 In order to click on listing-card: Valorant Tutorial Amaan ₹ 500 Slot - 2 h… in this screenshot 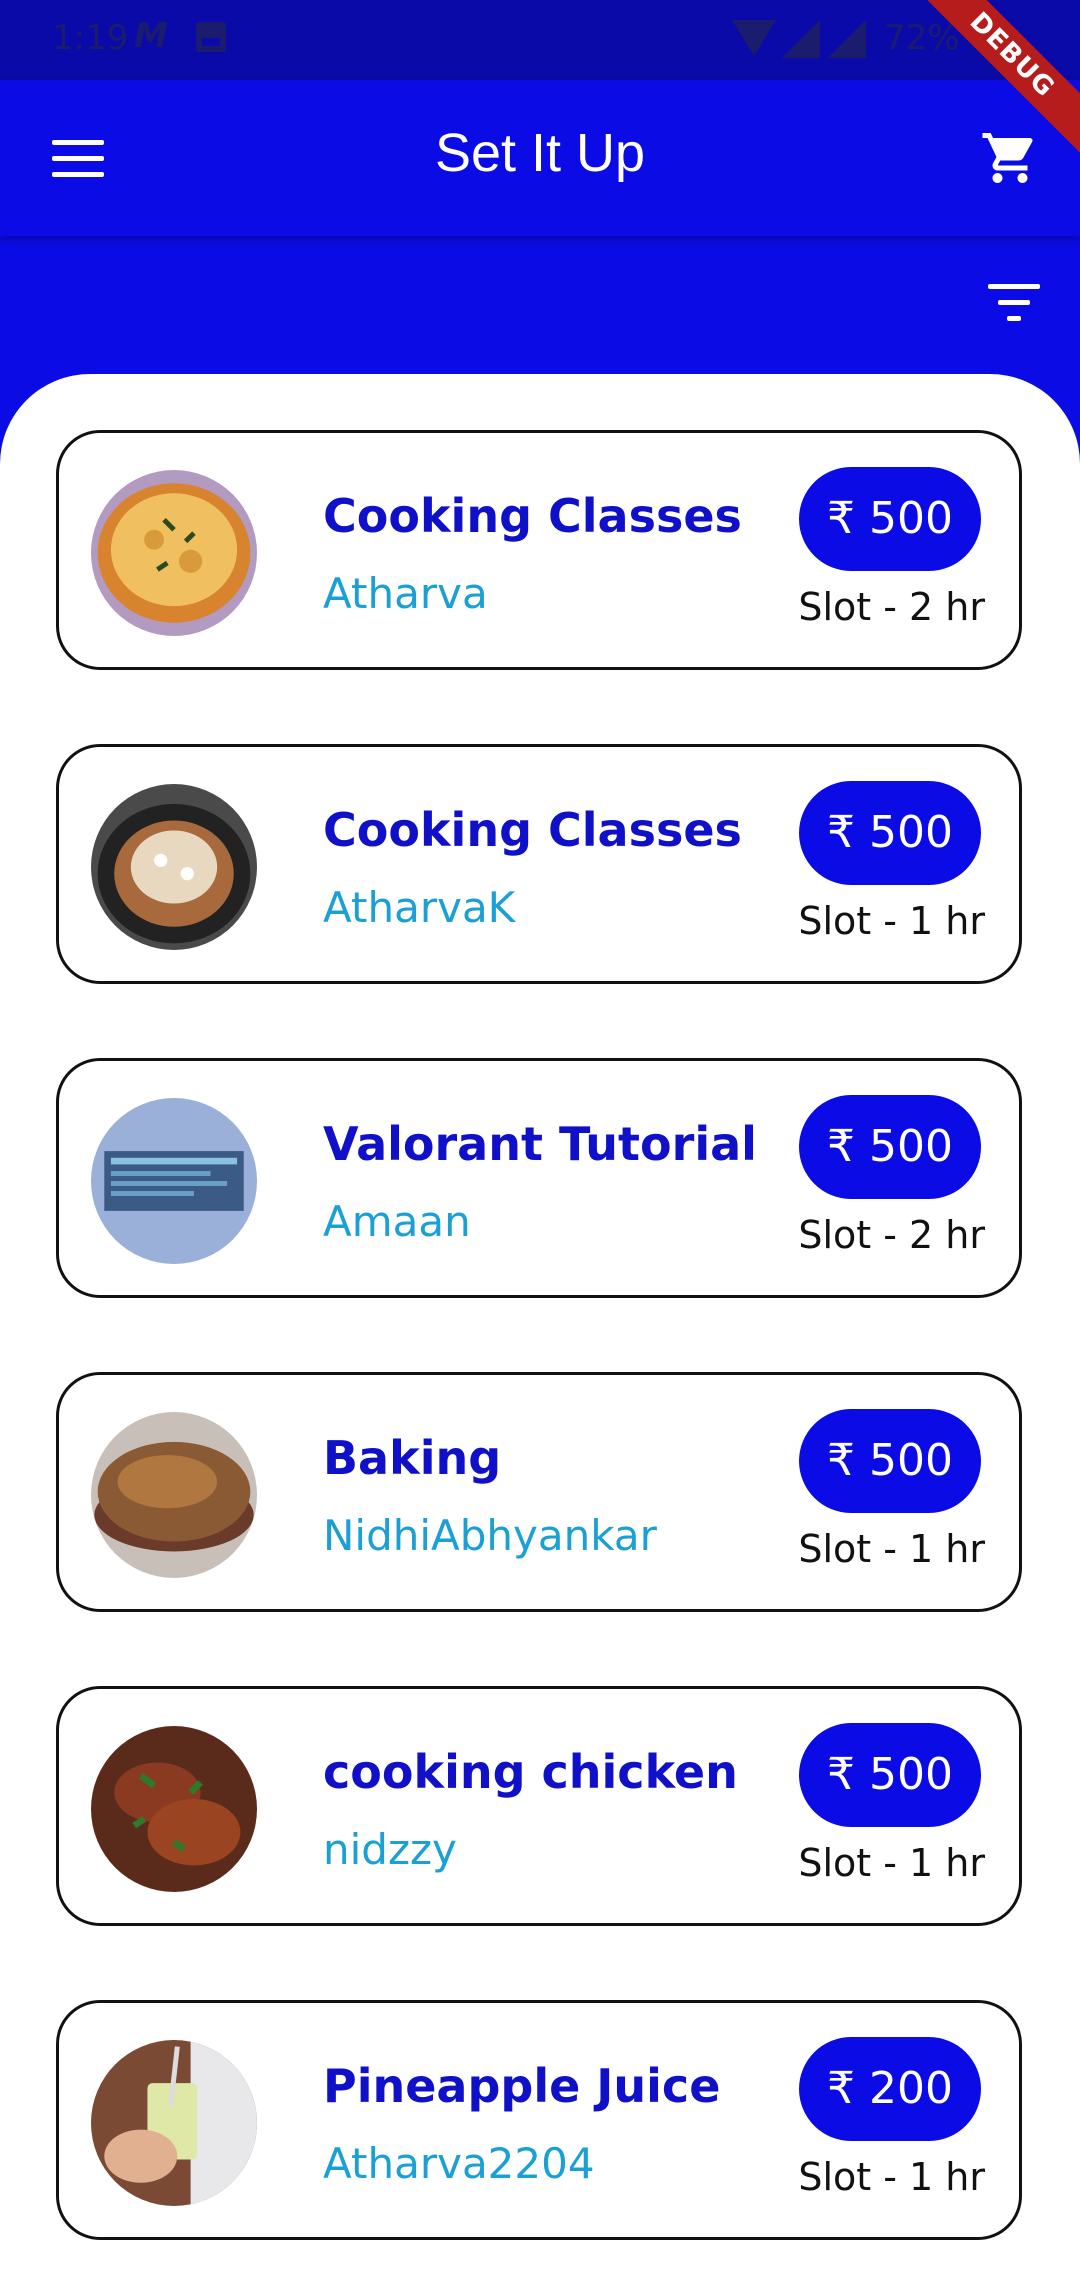, I will do `click(539, 1178)`.